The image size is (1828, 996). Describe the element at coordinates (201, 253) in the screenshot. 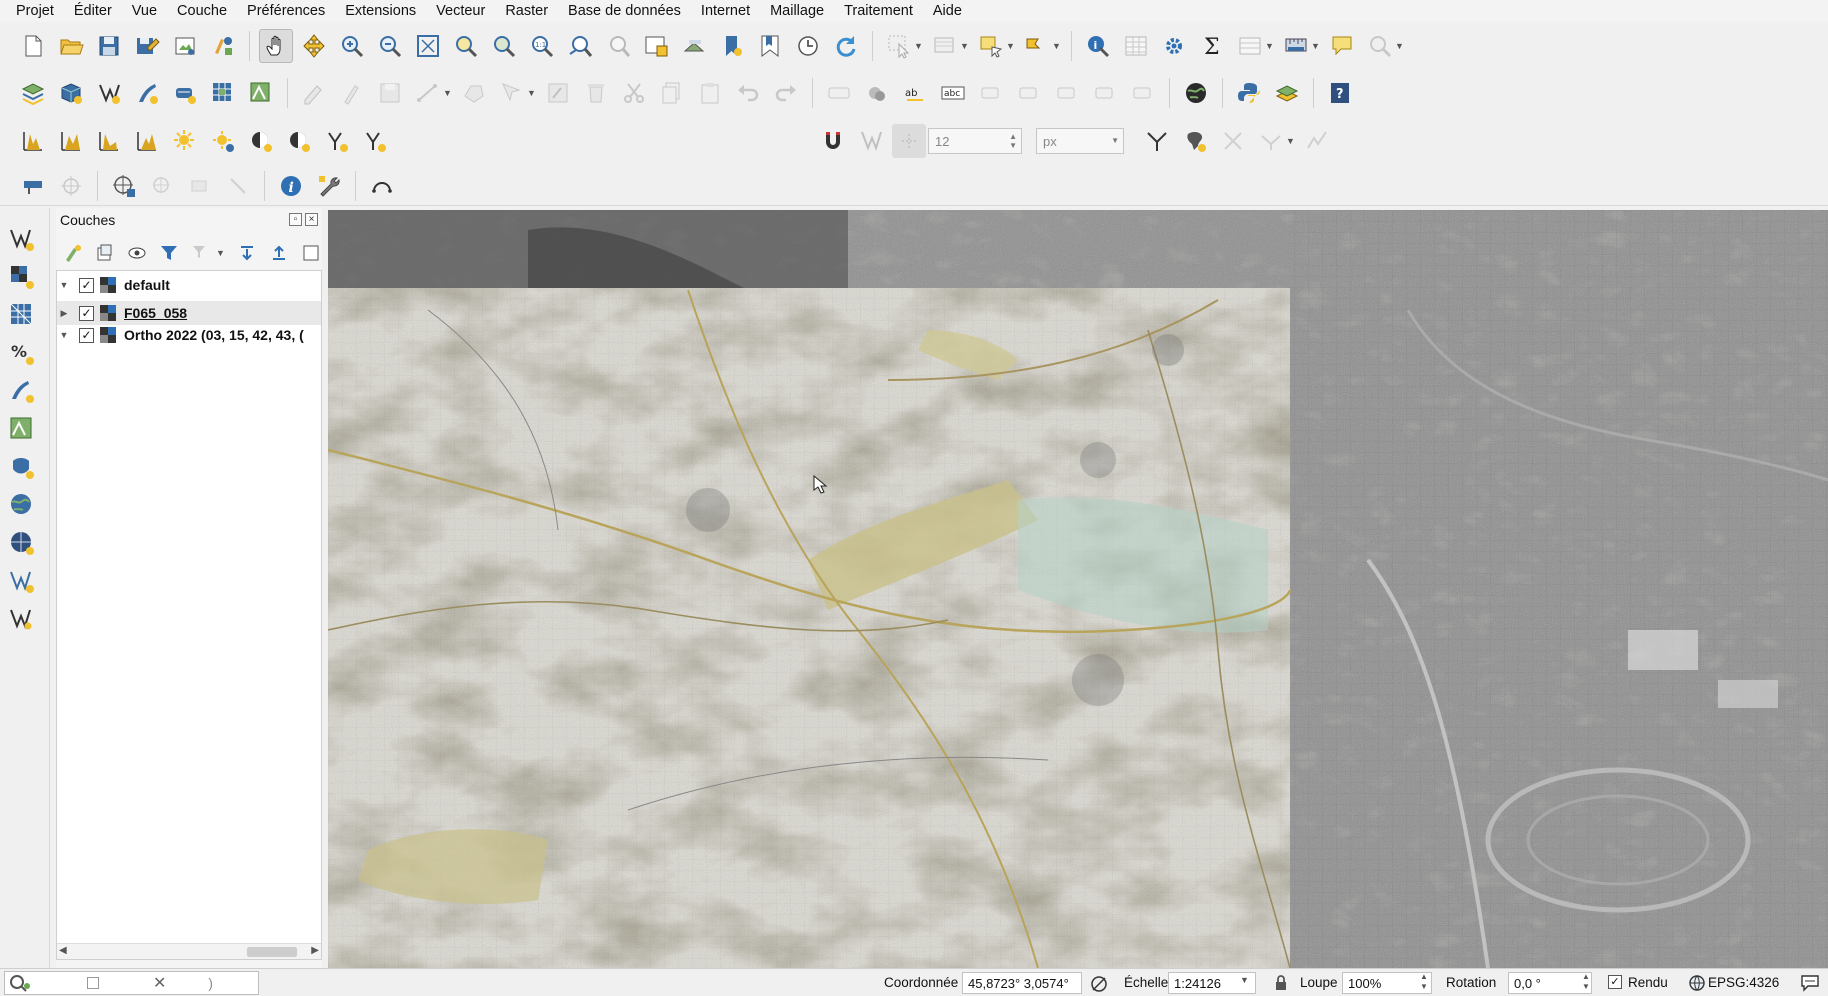

I see `filter-expression-icon` at that location.